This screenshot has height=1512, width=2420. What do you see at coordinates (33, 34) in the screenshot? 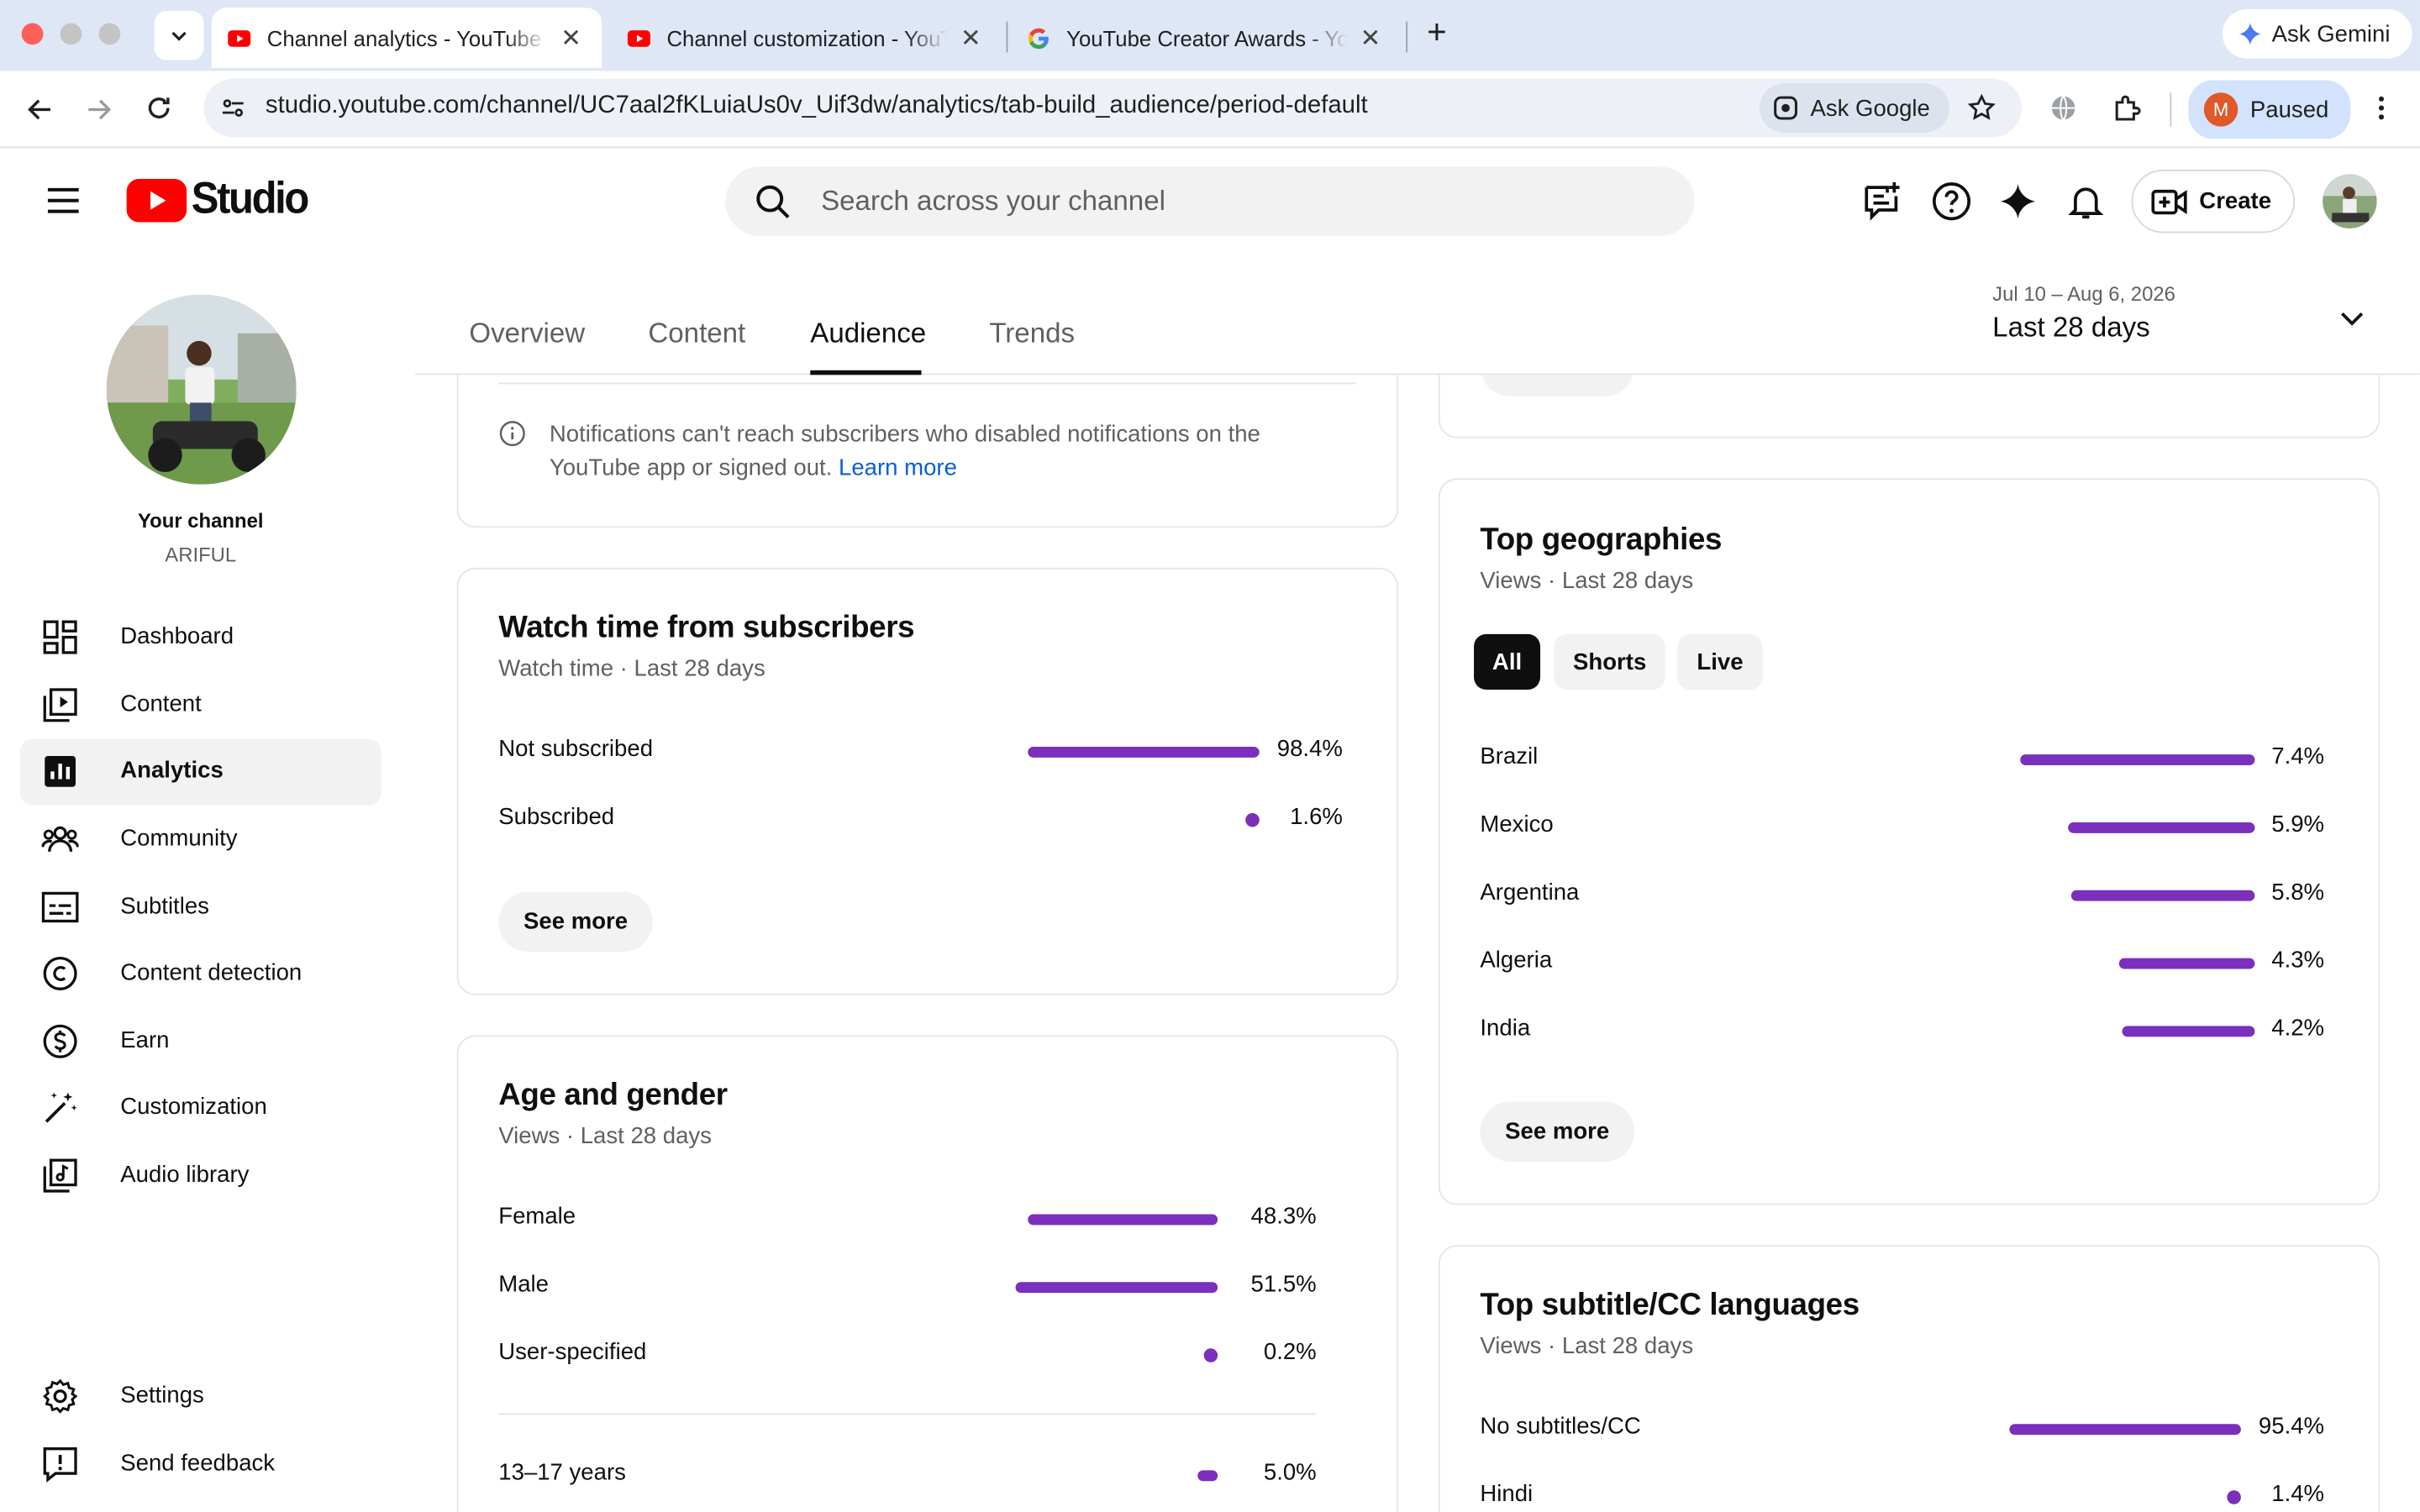
I see `window-close-button` at bounding box center [33, 34].